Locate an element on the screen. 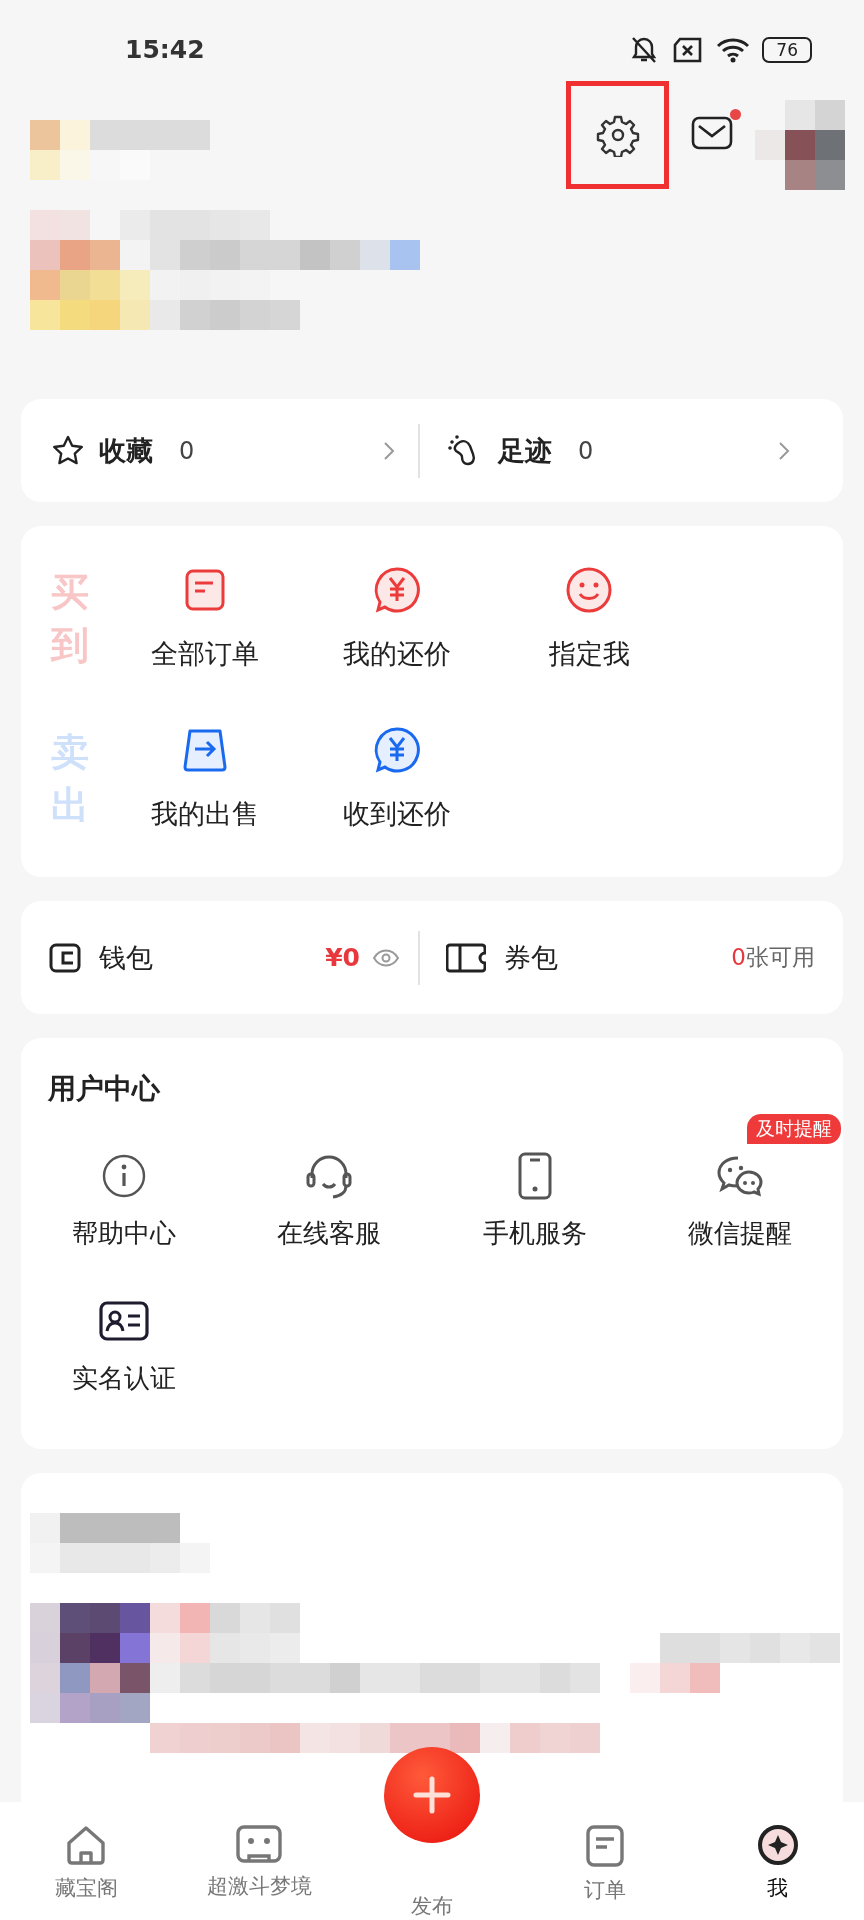 The image size is (864, 1920). nav-tab: 超激斗梦境 is located at coordinates (259, 1862).